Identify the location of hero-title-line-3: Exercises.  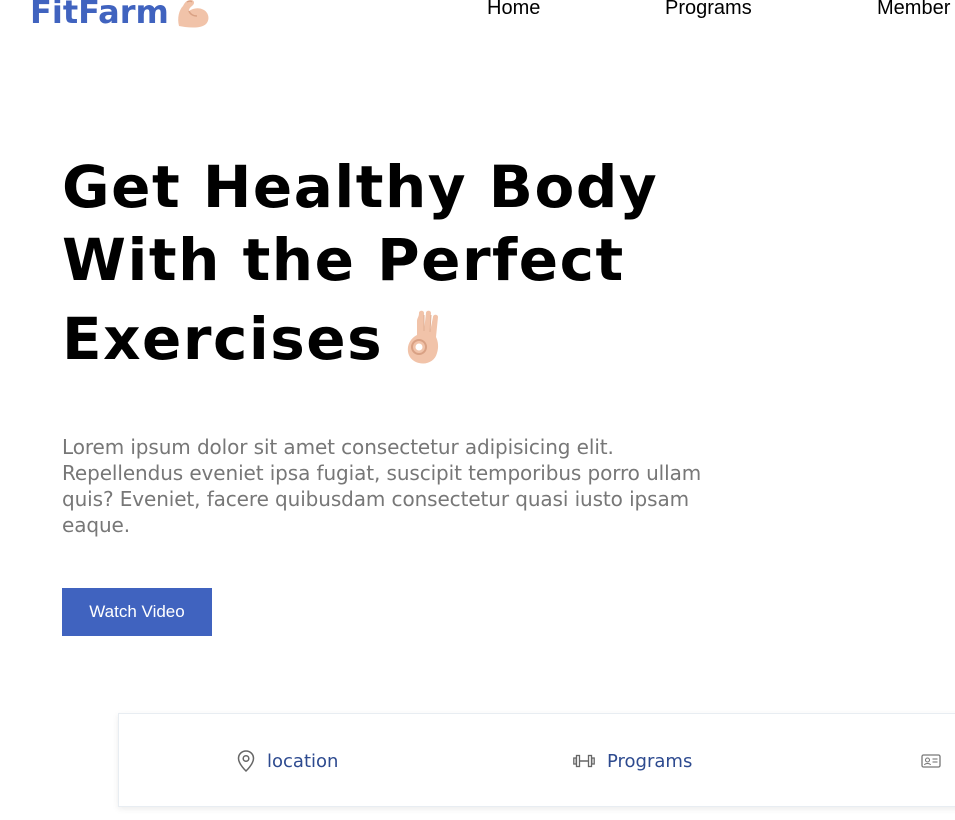
(223, 339).